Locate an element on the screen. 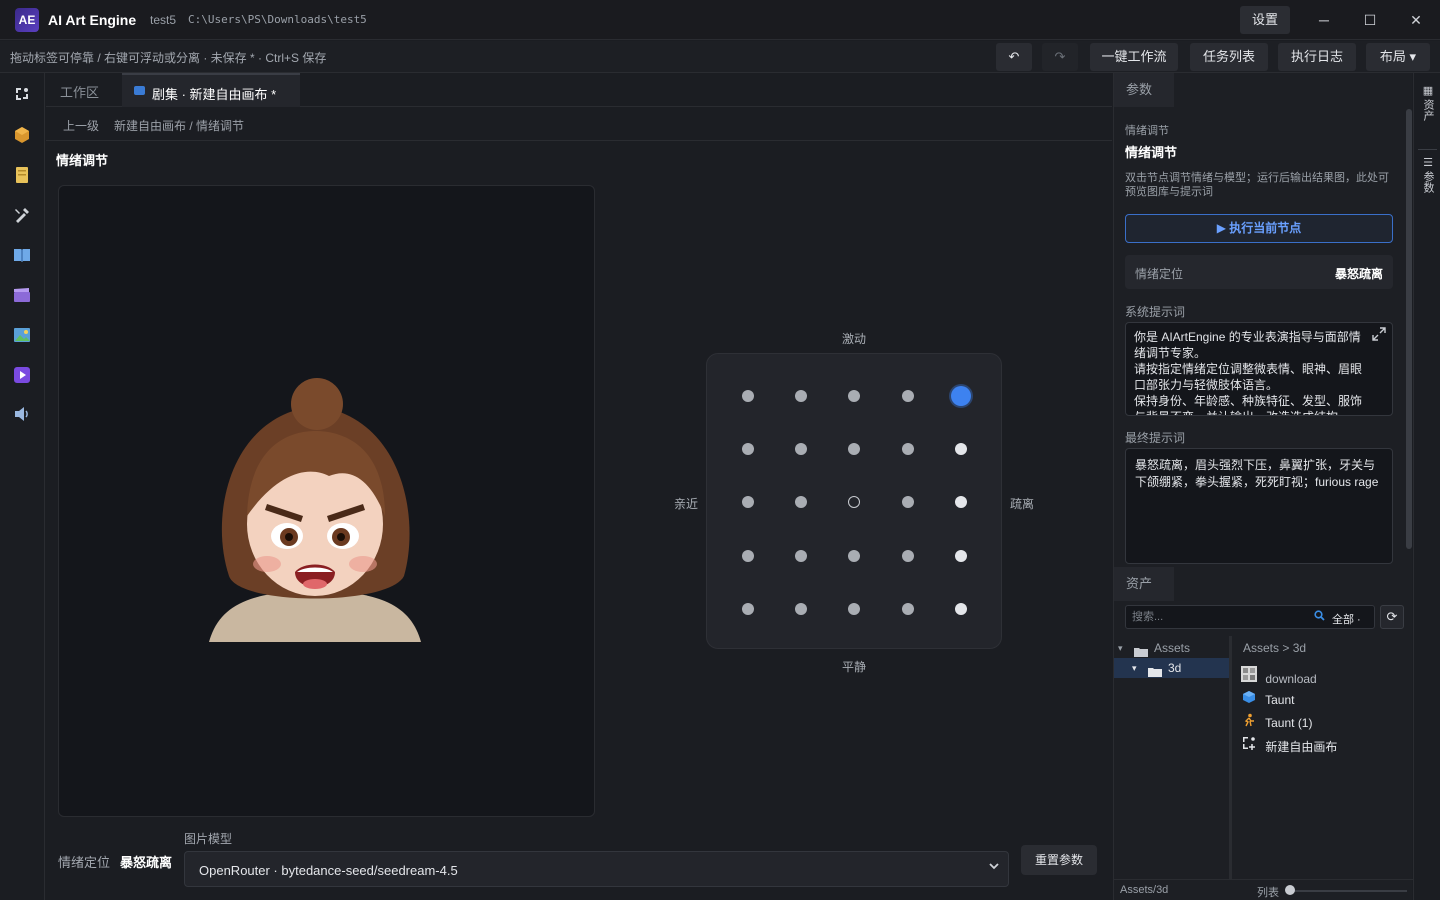 This screenshot has width=1440, height=900. motion-icon is located at coordinates (1249, 723).